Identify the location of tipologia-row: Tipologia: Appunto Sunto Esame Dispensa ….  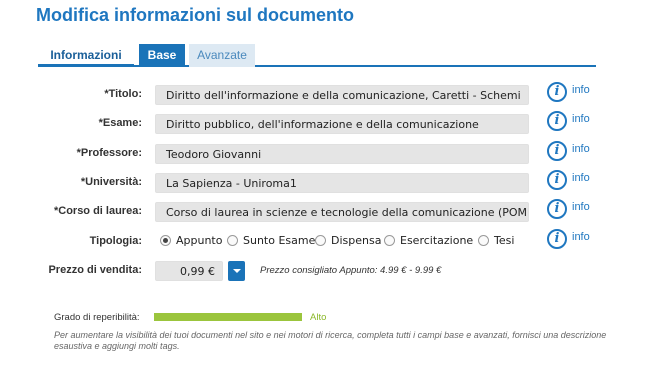
(330, 241).